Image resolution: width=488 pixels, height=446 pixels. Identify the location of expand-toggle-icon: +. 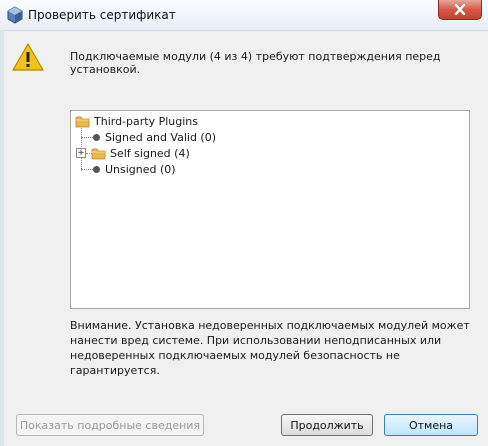
(81, 153).